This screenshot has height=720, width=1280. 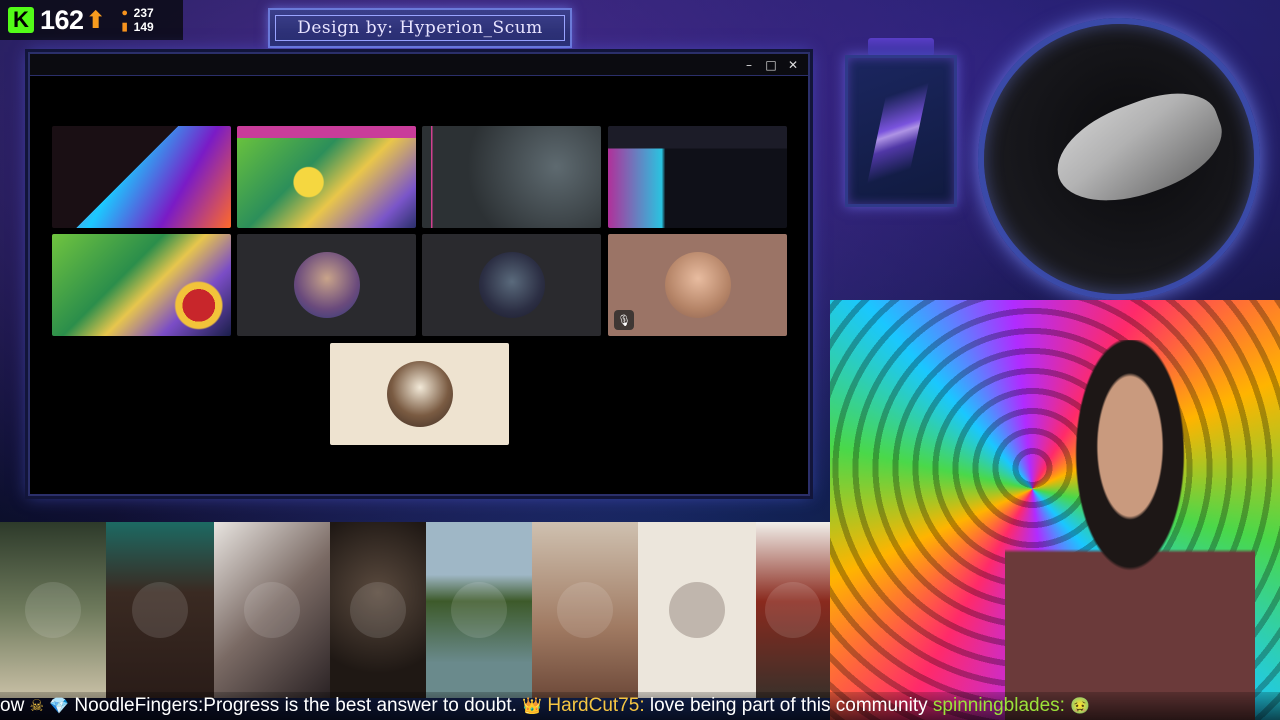 What do you see at coordinates (124, 13) in the screenshot?
I see `person-icon: ●` at bounding box center [124, 13].